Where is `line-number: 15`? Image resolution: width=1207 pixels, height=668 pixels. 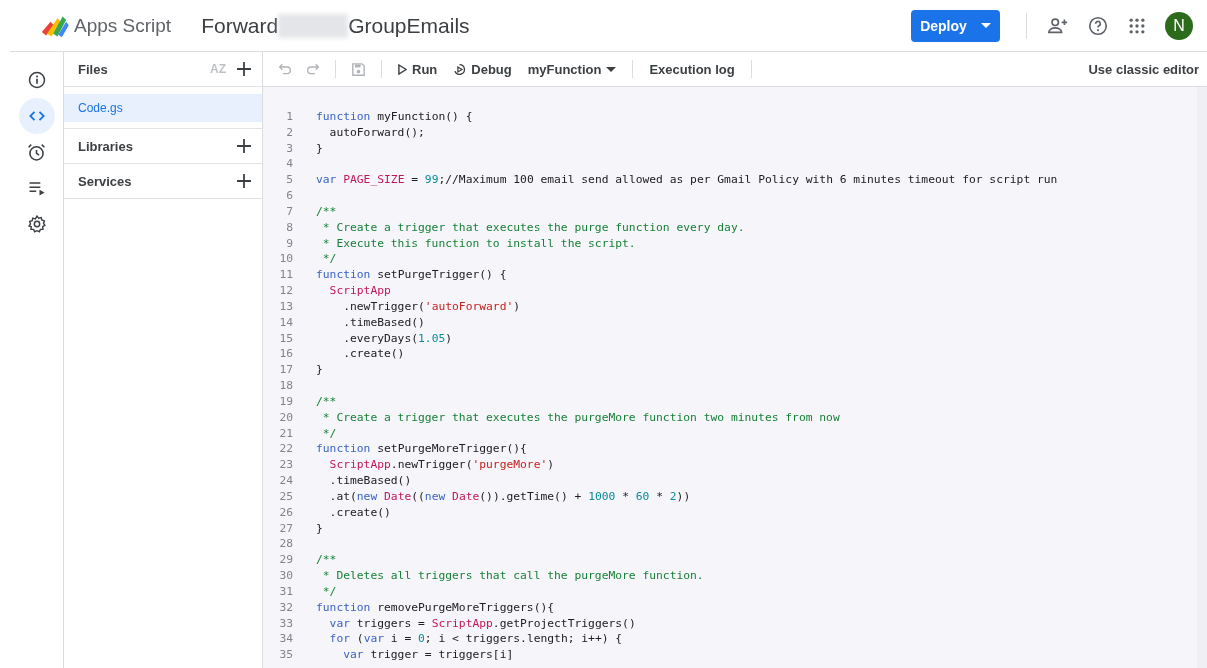
line-number: 15 is located at coordinates (285, 338).